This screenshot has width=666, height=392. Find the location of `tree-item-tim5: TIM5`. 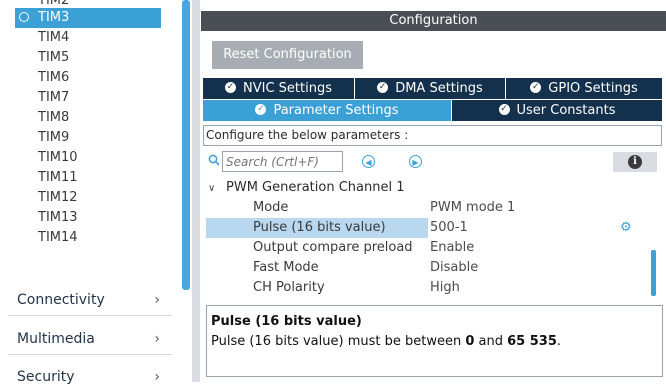

tree-item-tim5: TIM5 is located at coordinates (53, 58).